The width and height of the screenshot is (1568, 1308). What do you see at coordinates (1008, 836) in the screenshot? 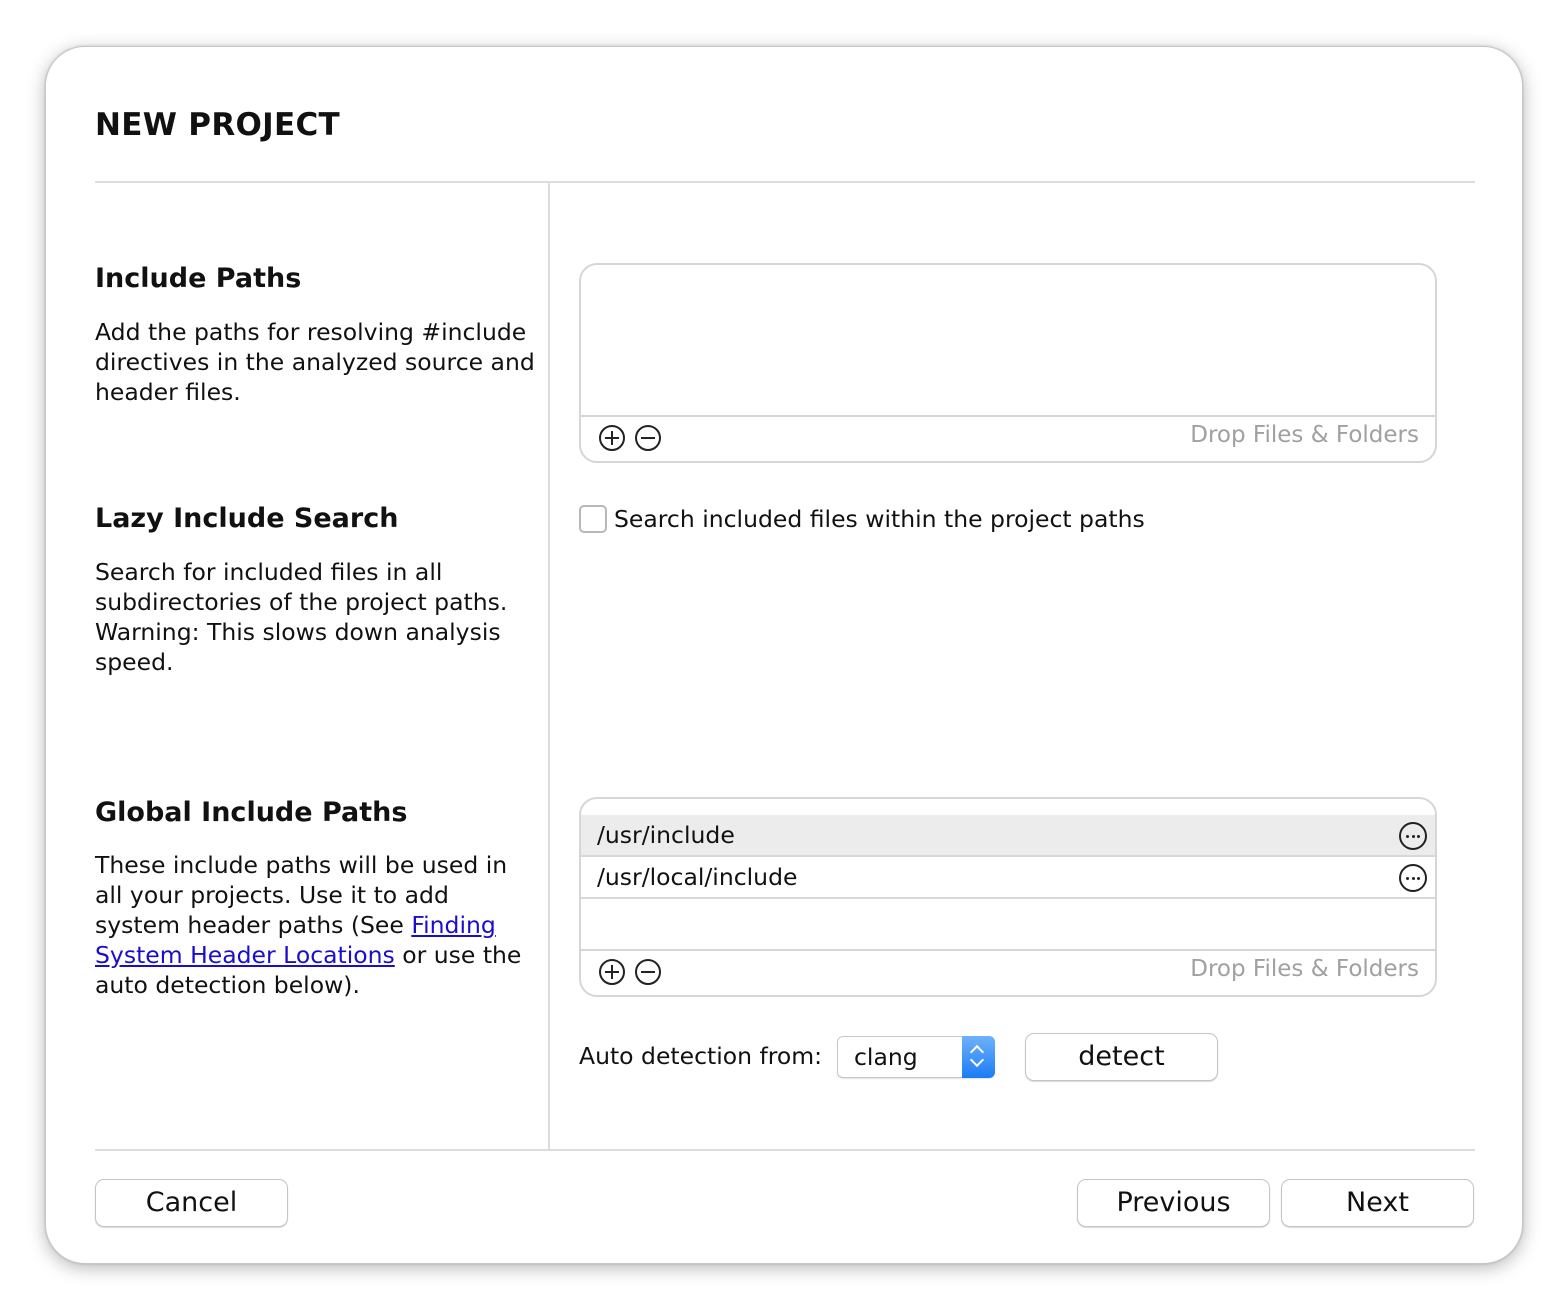
I see `list-item: /usr/include` at bounding box center [1008, 836].